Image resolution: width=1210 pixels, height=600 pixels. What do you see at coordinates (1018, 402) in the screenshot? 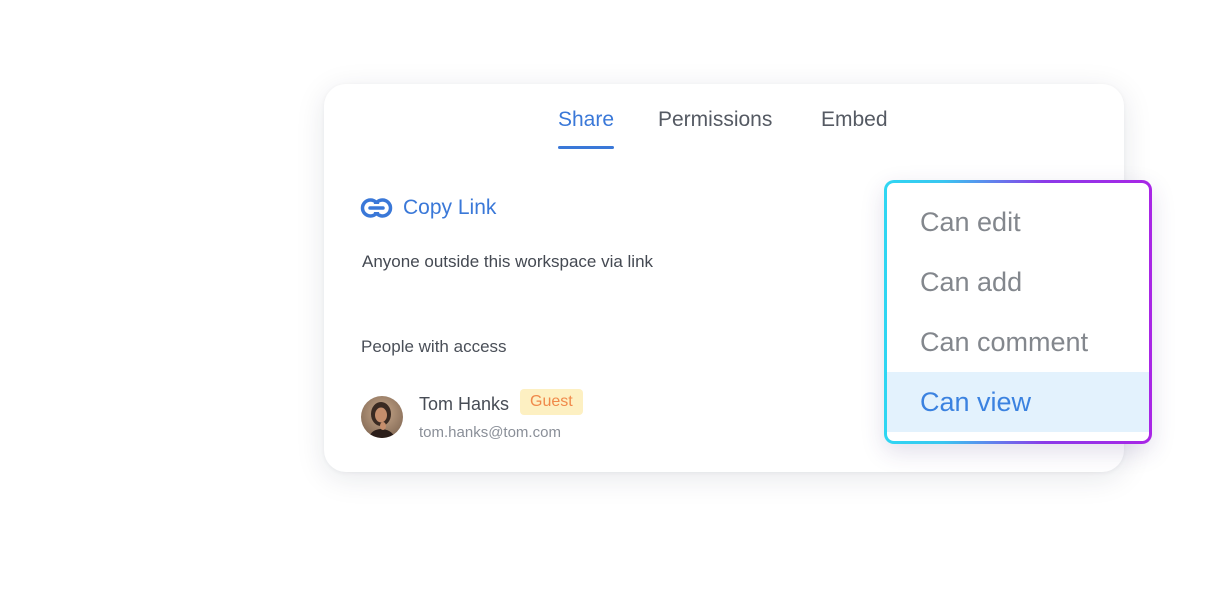
I see `option-can-view: Can view` at bounding box center [1018, 402].